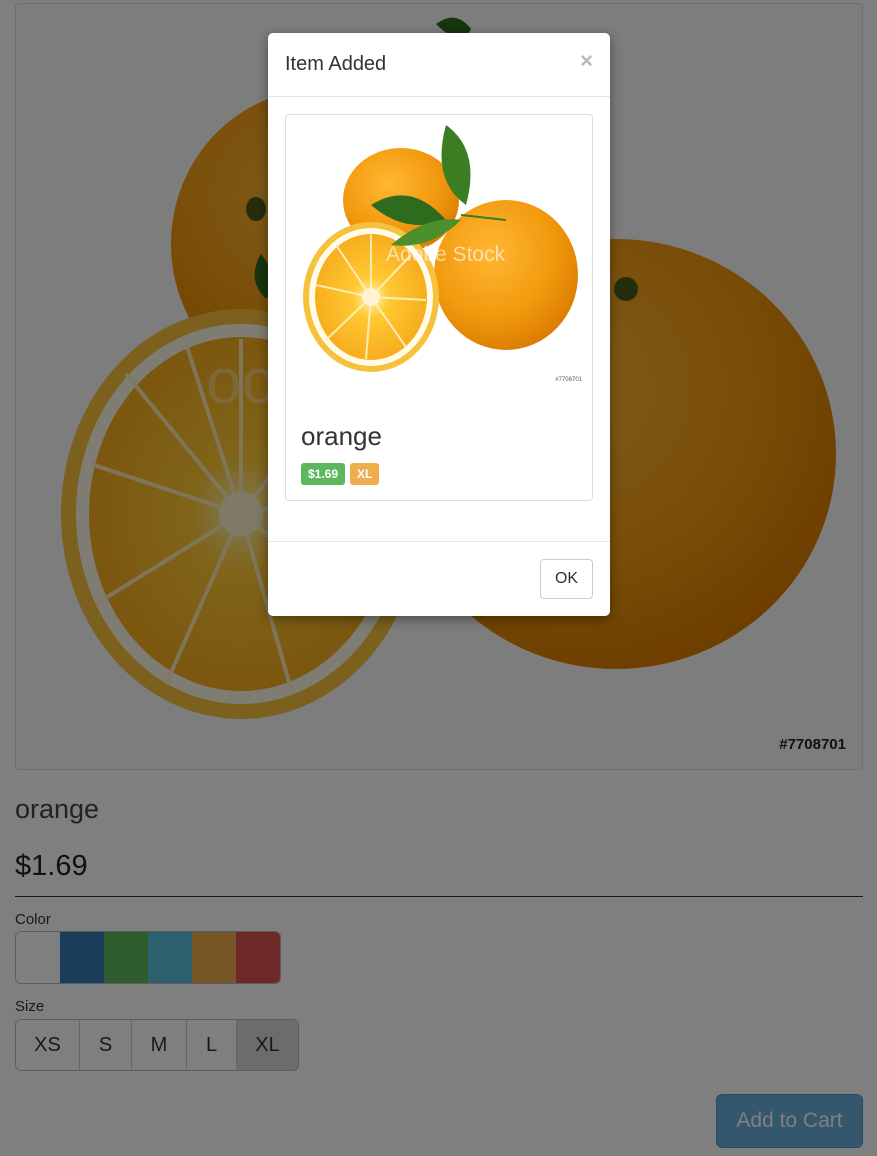  Describe the element at coordinates (341, 436) in the screenshot. I see `item-name: orange` at that location.